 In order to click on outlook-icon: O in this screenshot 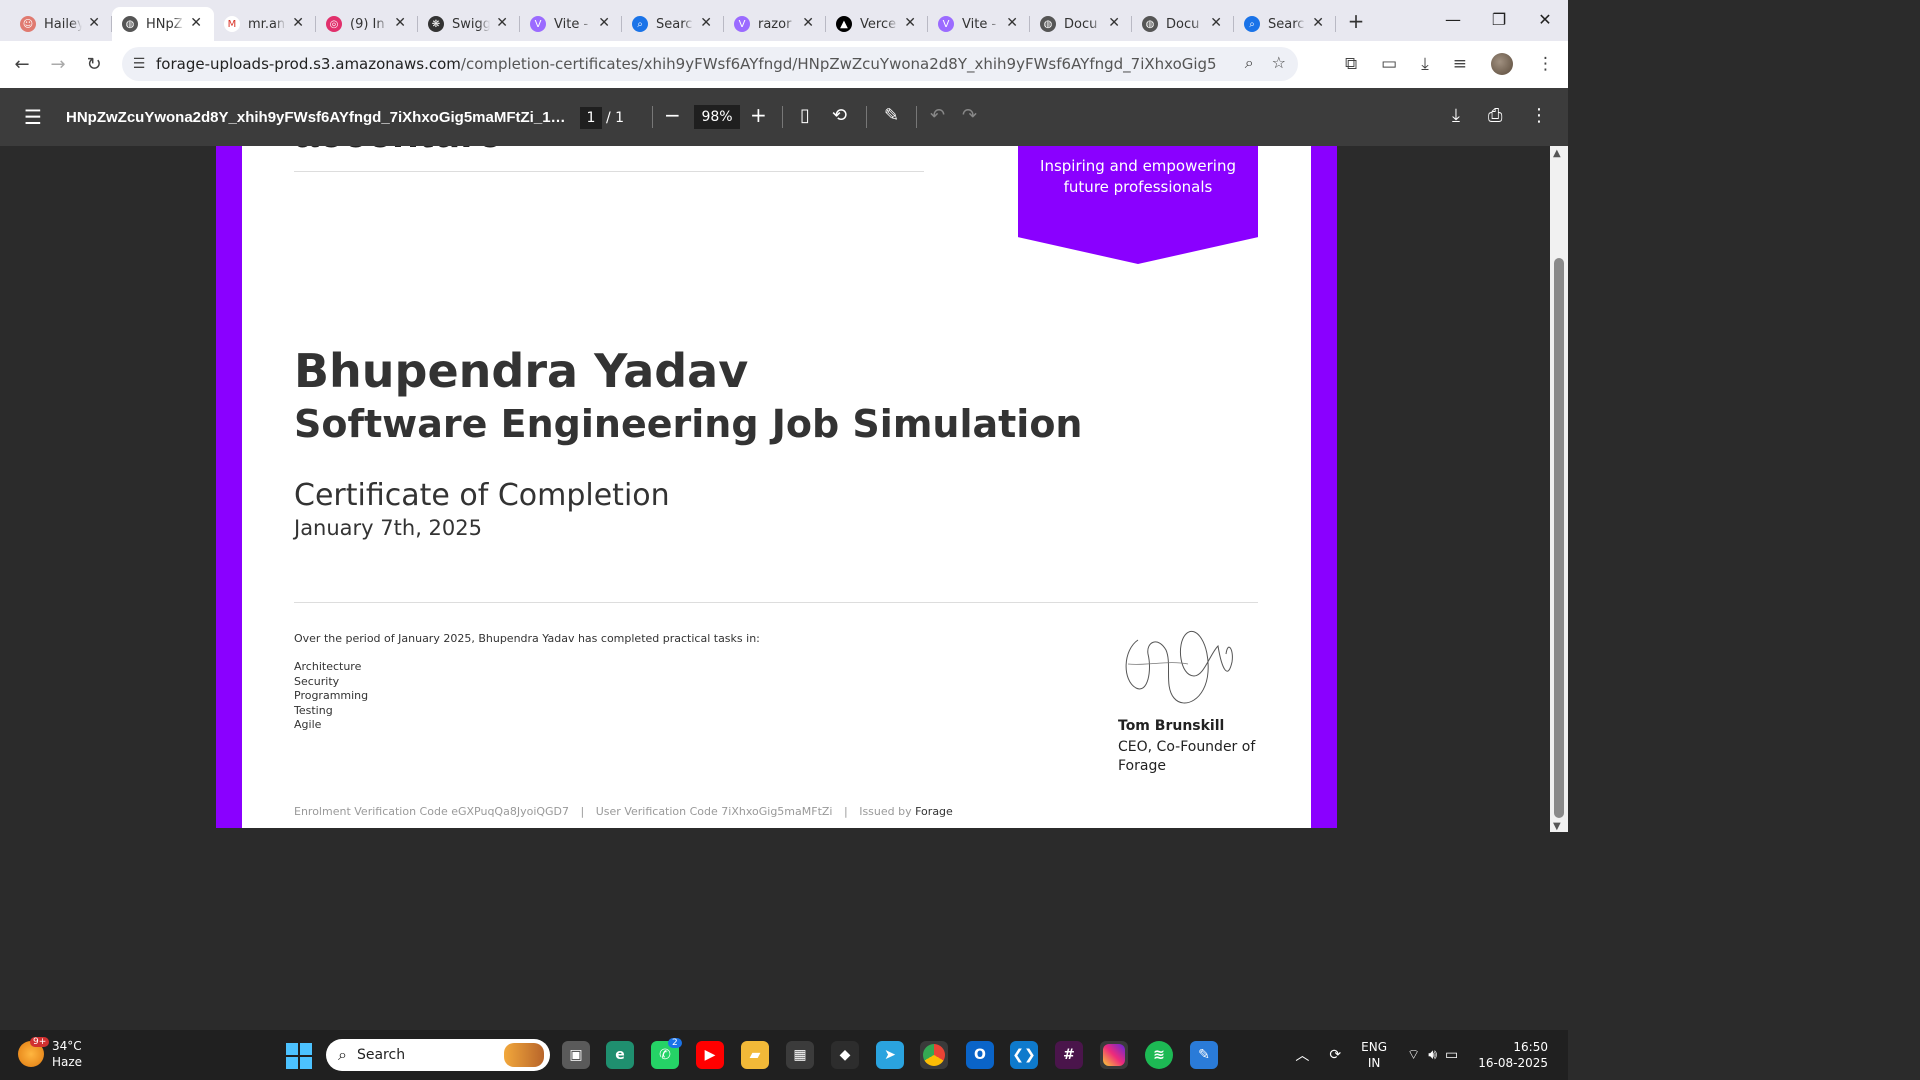, I will do `click(980, 1055)`.